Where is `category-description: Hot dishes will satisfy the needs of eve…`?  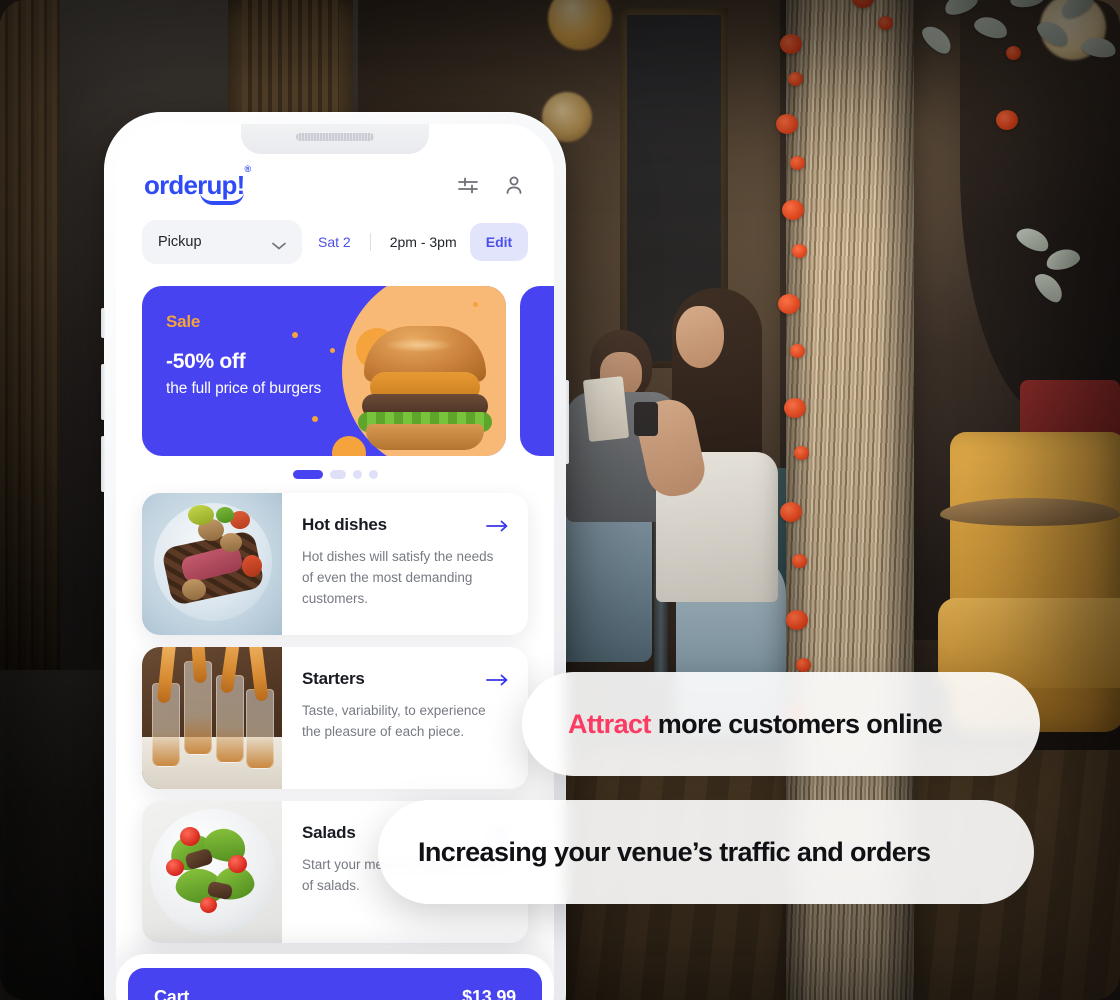 category-description: Hot dishes will satisfy the needs of eve… is located at coordinates (398, 577).